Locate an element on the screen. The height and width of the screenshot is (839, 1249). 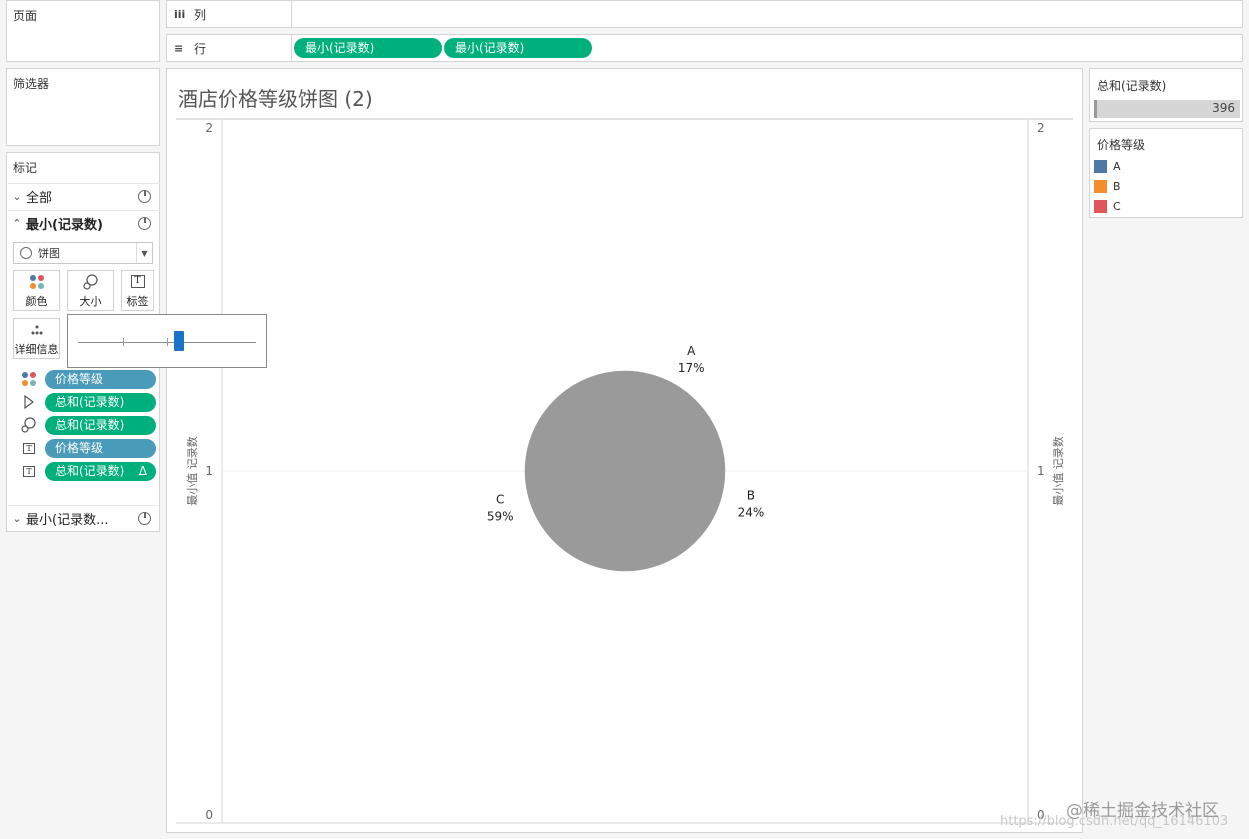
mark-type-dropdown: 饼图 ▼ is located at coordinates (83, 253).